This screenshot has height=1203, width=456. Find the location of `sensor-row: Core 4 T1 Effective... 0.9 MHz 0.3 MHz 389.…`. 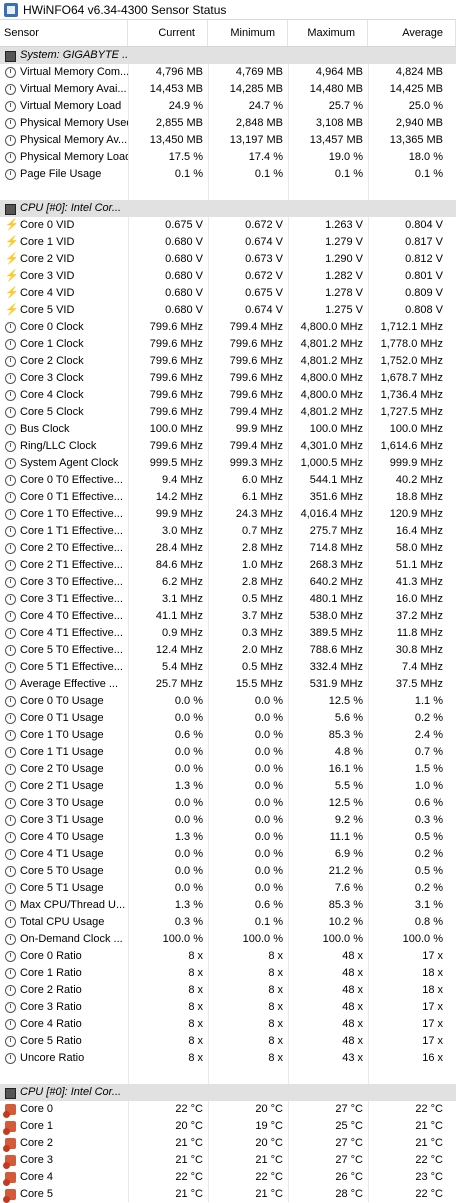

sensor-row: Core 4 T1 Effective... 0.9 MHz 0.3 MHz 389.… is located at coordinates (228, 633).